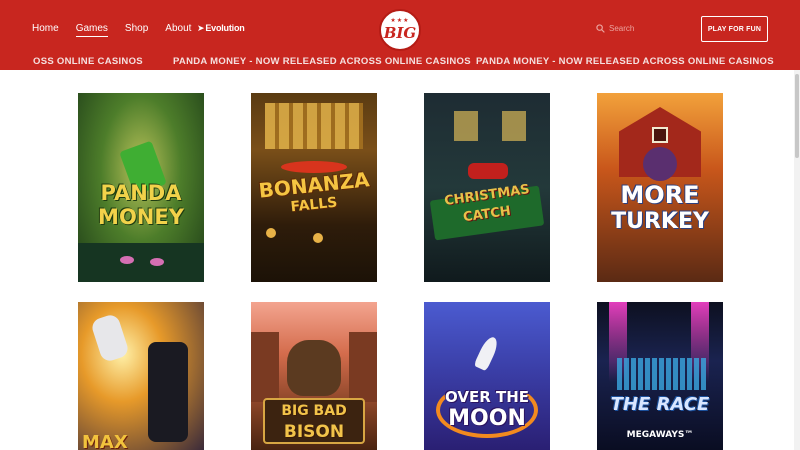  Describe the element at coordinates (136, 30) in the screenshot. I see `nav-shop-link: Shop` at that location.